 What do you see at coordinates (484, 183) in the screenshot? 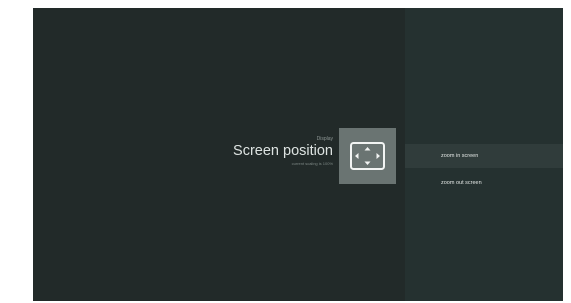
I see `zoom-out-screen-option: zoom out screen` at bounding box center [484, 183].